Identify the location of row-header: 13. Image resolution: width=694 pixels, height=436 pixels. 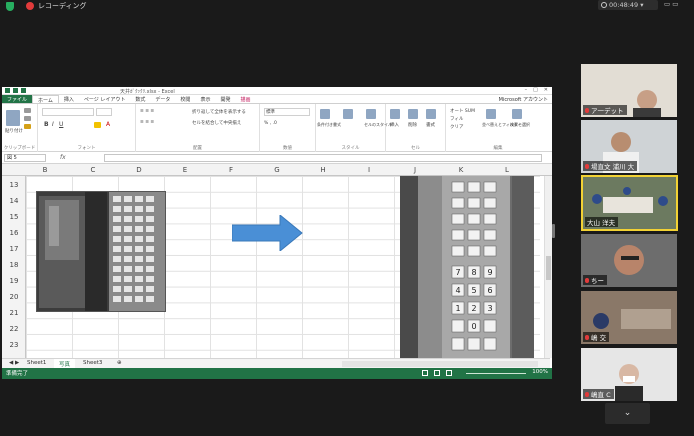
(14, 186).